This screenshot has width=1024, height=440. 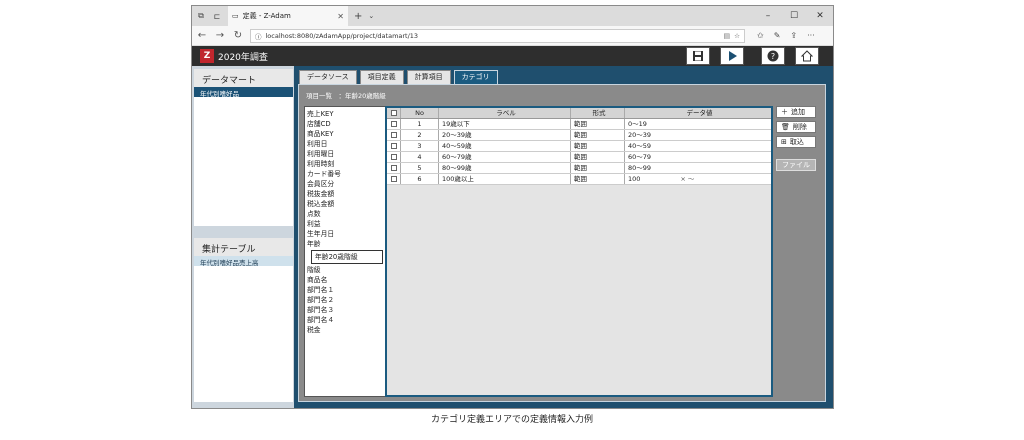 What do you see at coordinates (345, 134) in the screenshot?
I see `field-list-item: 商品KEY` at bounding box center [345, 134].